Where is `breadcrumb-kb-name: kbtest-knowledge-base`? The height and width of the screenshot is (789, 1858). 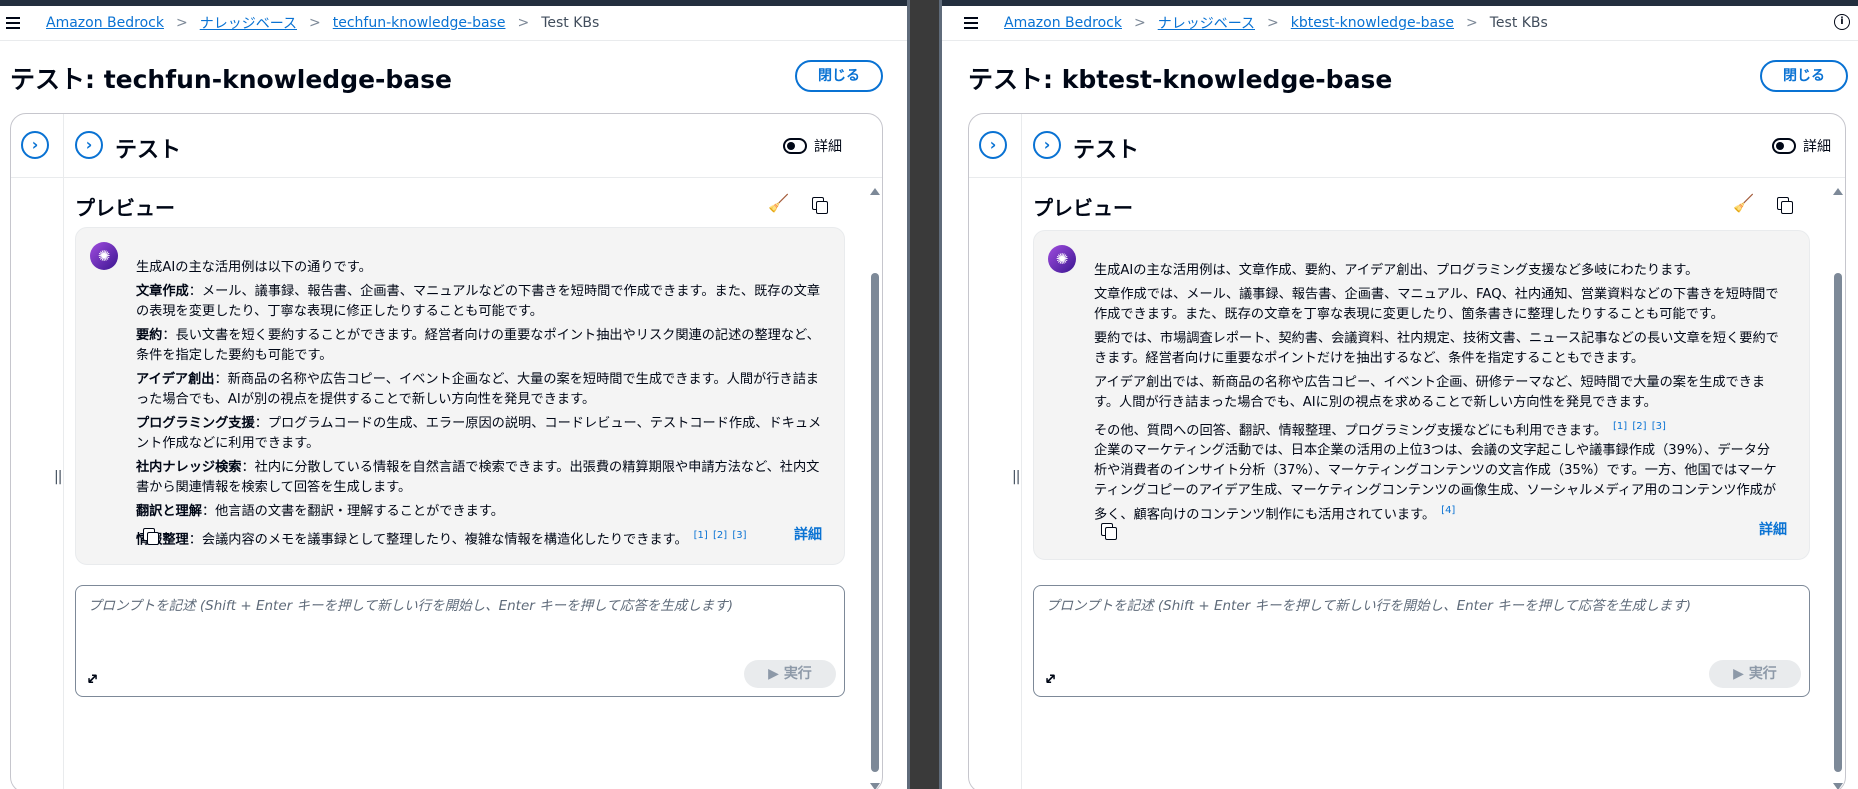 breadcrumb-kb-name: kbtest-knowledge-base is located at coordinates (1372, 23).